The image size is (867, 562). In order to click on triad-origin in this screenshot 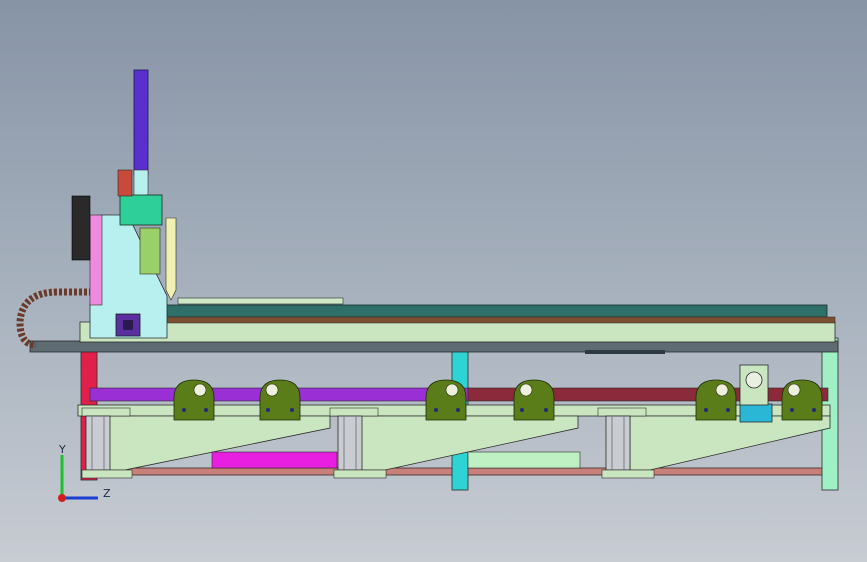, I will do `click(62, 498)`.